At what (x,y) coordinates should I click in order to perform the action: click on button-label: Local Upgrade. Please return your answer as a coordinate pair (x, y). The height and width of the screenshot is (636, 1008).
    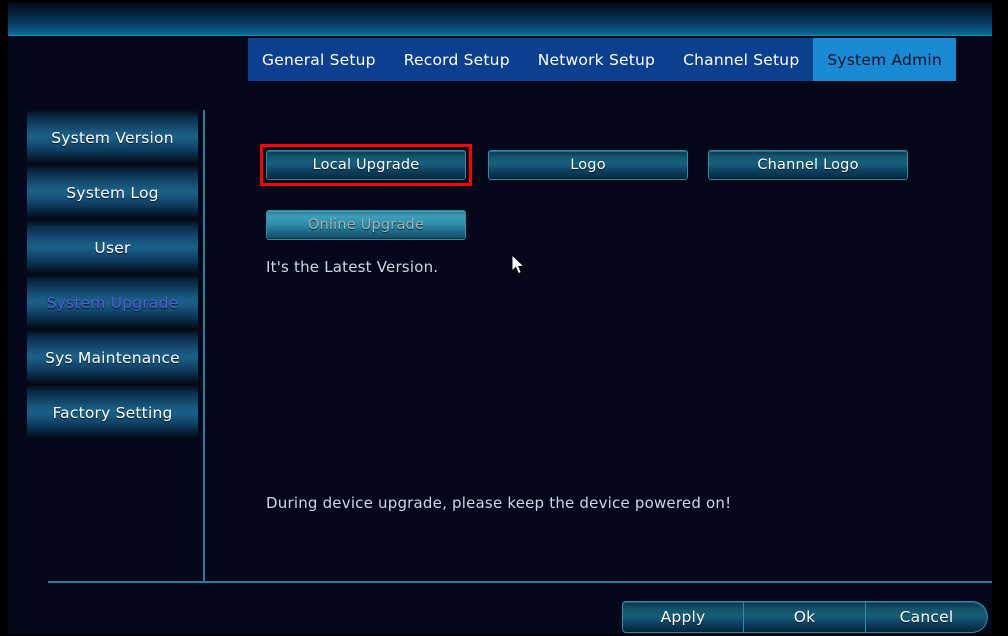
    Looking at the image, I should click on (366, 165).